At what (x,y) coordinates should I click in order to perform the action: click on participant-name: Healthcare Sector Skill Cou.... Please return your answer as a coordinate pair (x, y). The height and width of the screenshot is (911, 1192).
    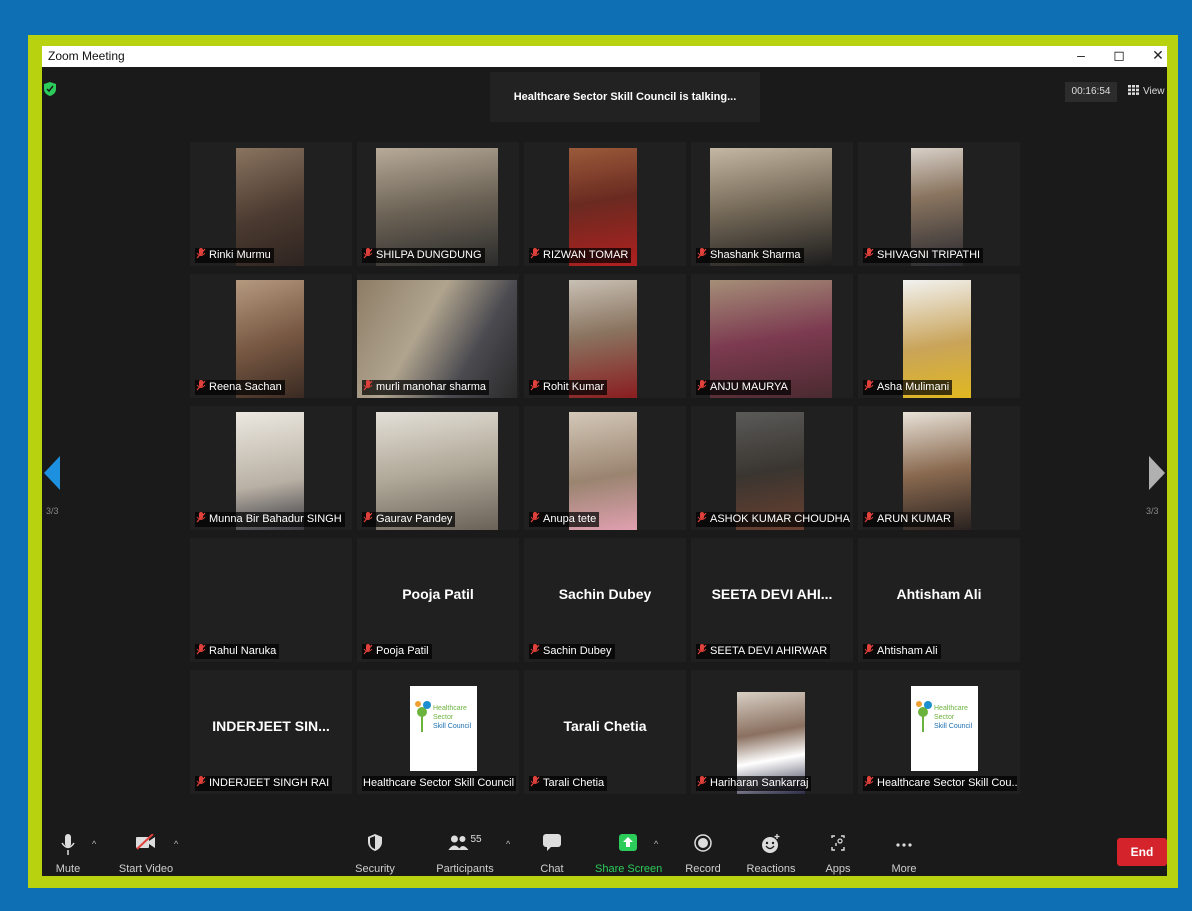
    Looking at the image, I should click on (947, 783).